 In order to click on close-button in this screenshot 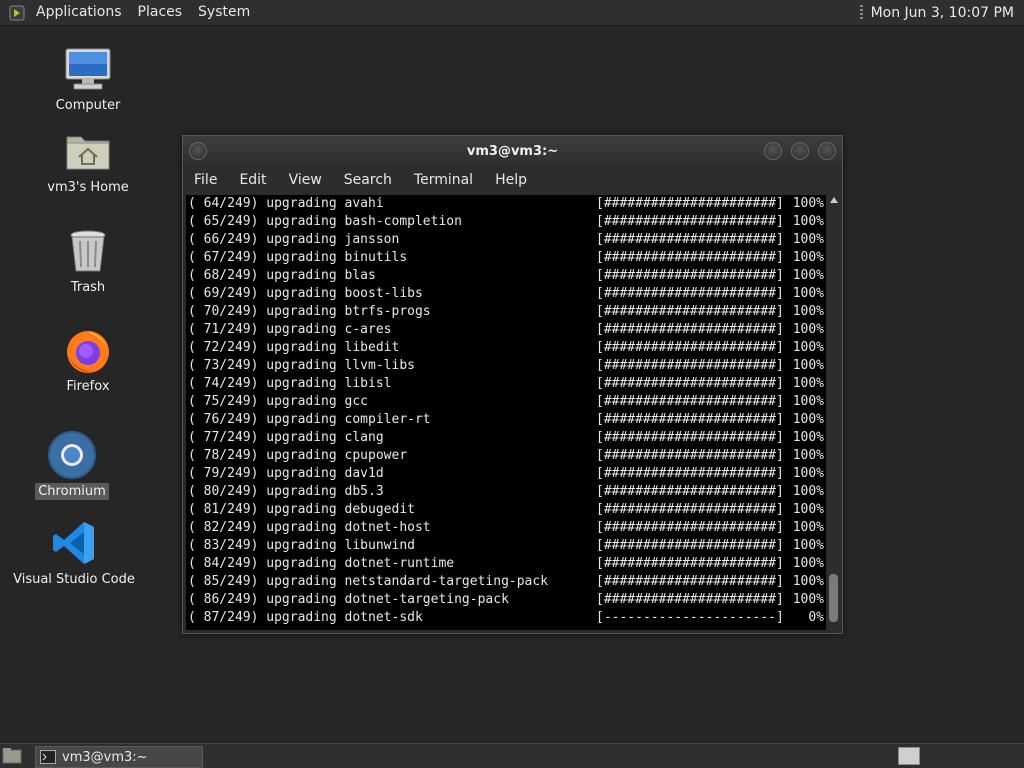, I will do `click(827, 151)`.